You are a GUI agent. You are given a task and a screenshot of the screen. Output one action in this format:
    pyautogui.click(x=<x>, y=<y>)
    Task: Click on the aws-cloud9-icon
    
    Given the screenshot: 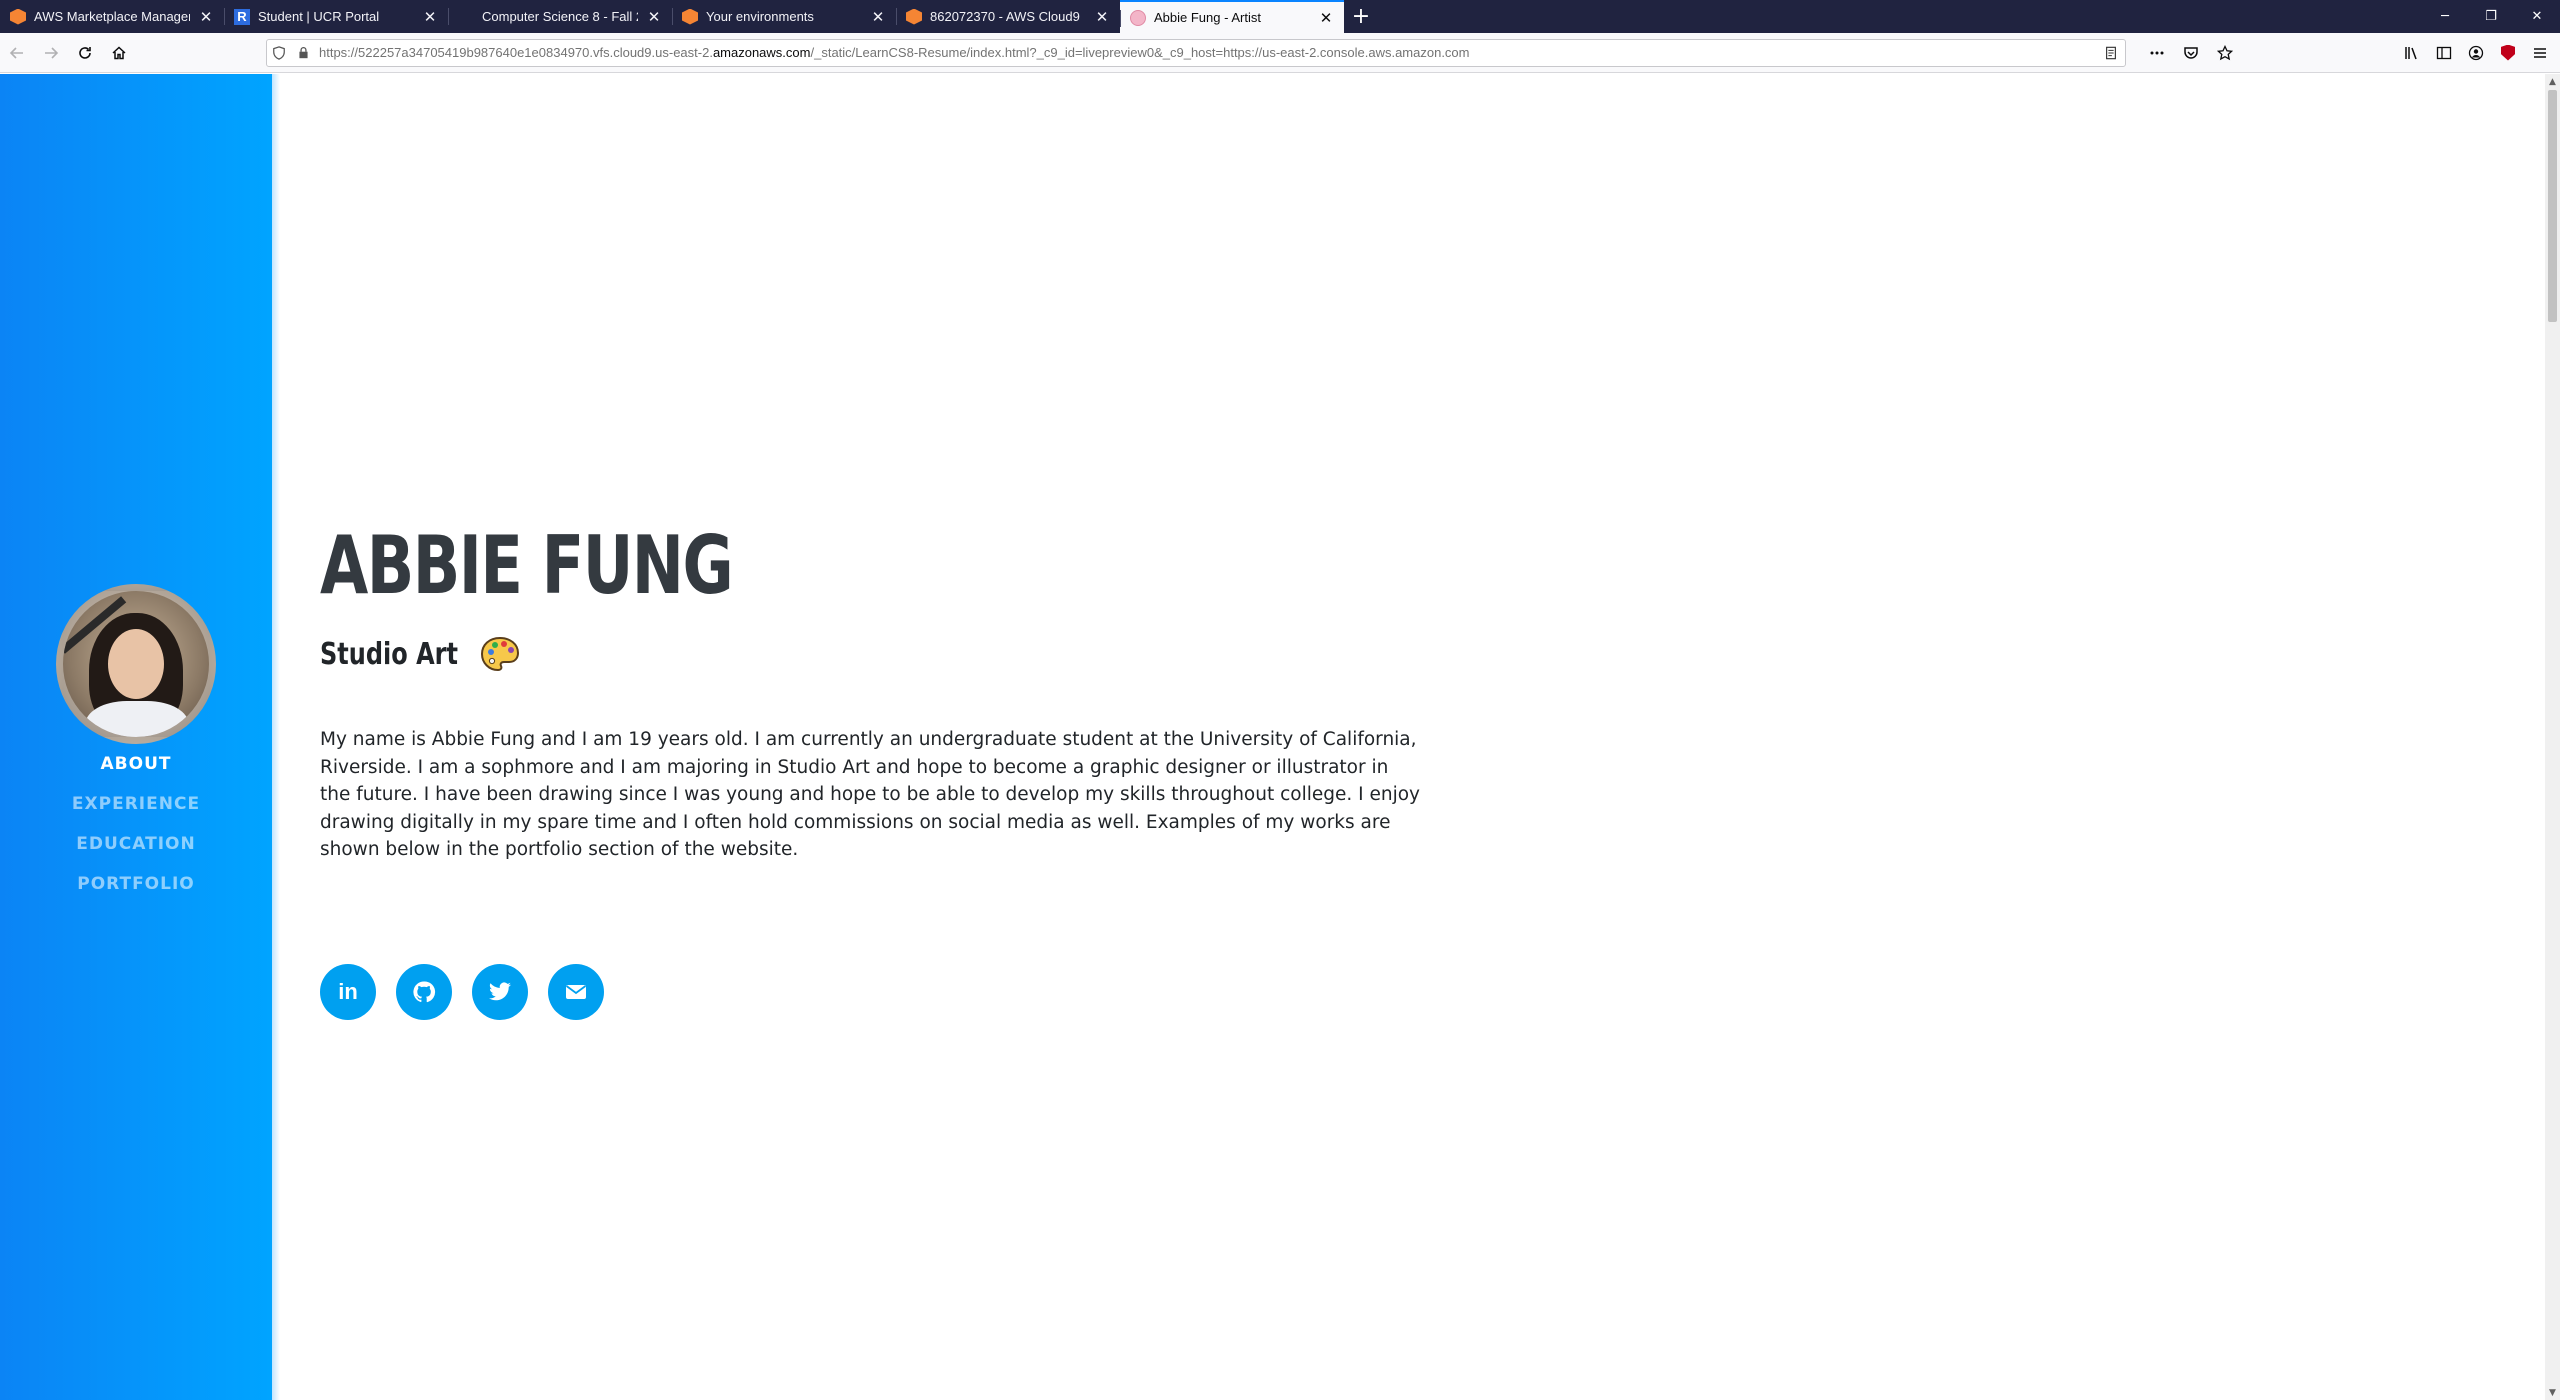 What is the action you would take?
    pyautogui.click(x=914, y=16)
    